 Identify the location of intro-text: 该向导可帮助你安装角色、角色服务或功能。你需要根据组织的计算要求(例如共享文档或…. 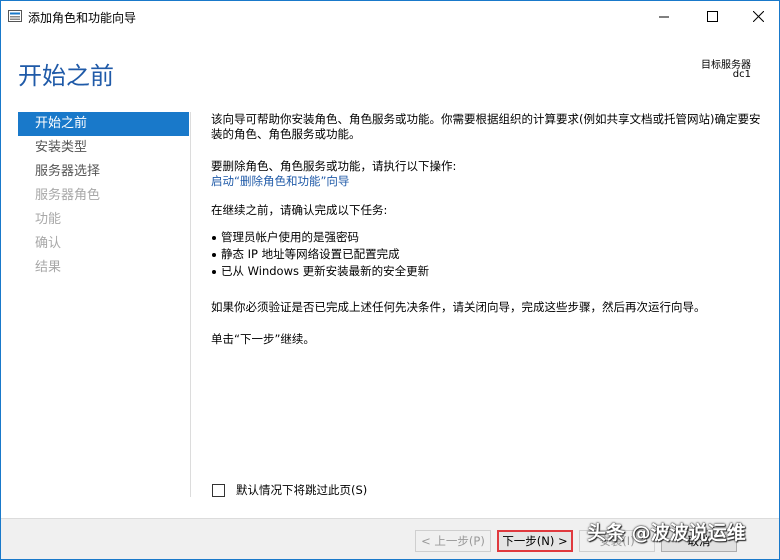
(486, 126).